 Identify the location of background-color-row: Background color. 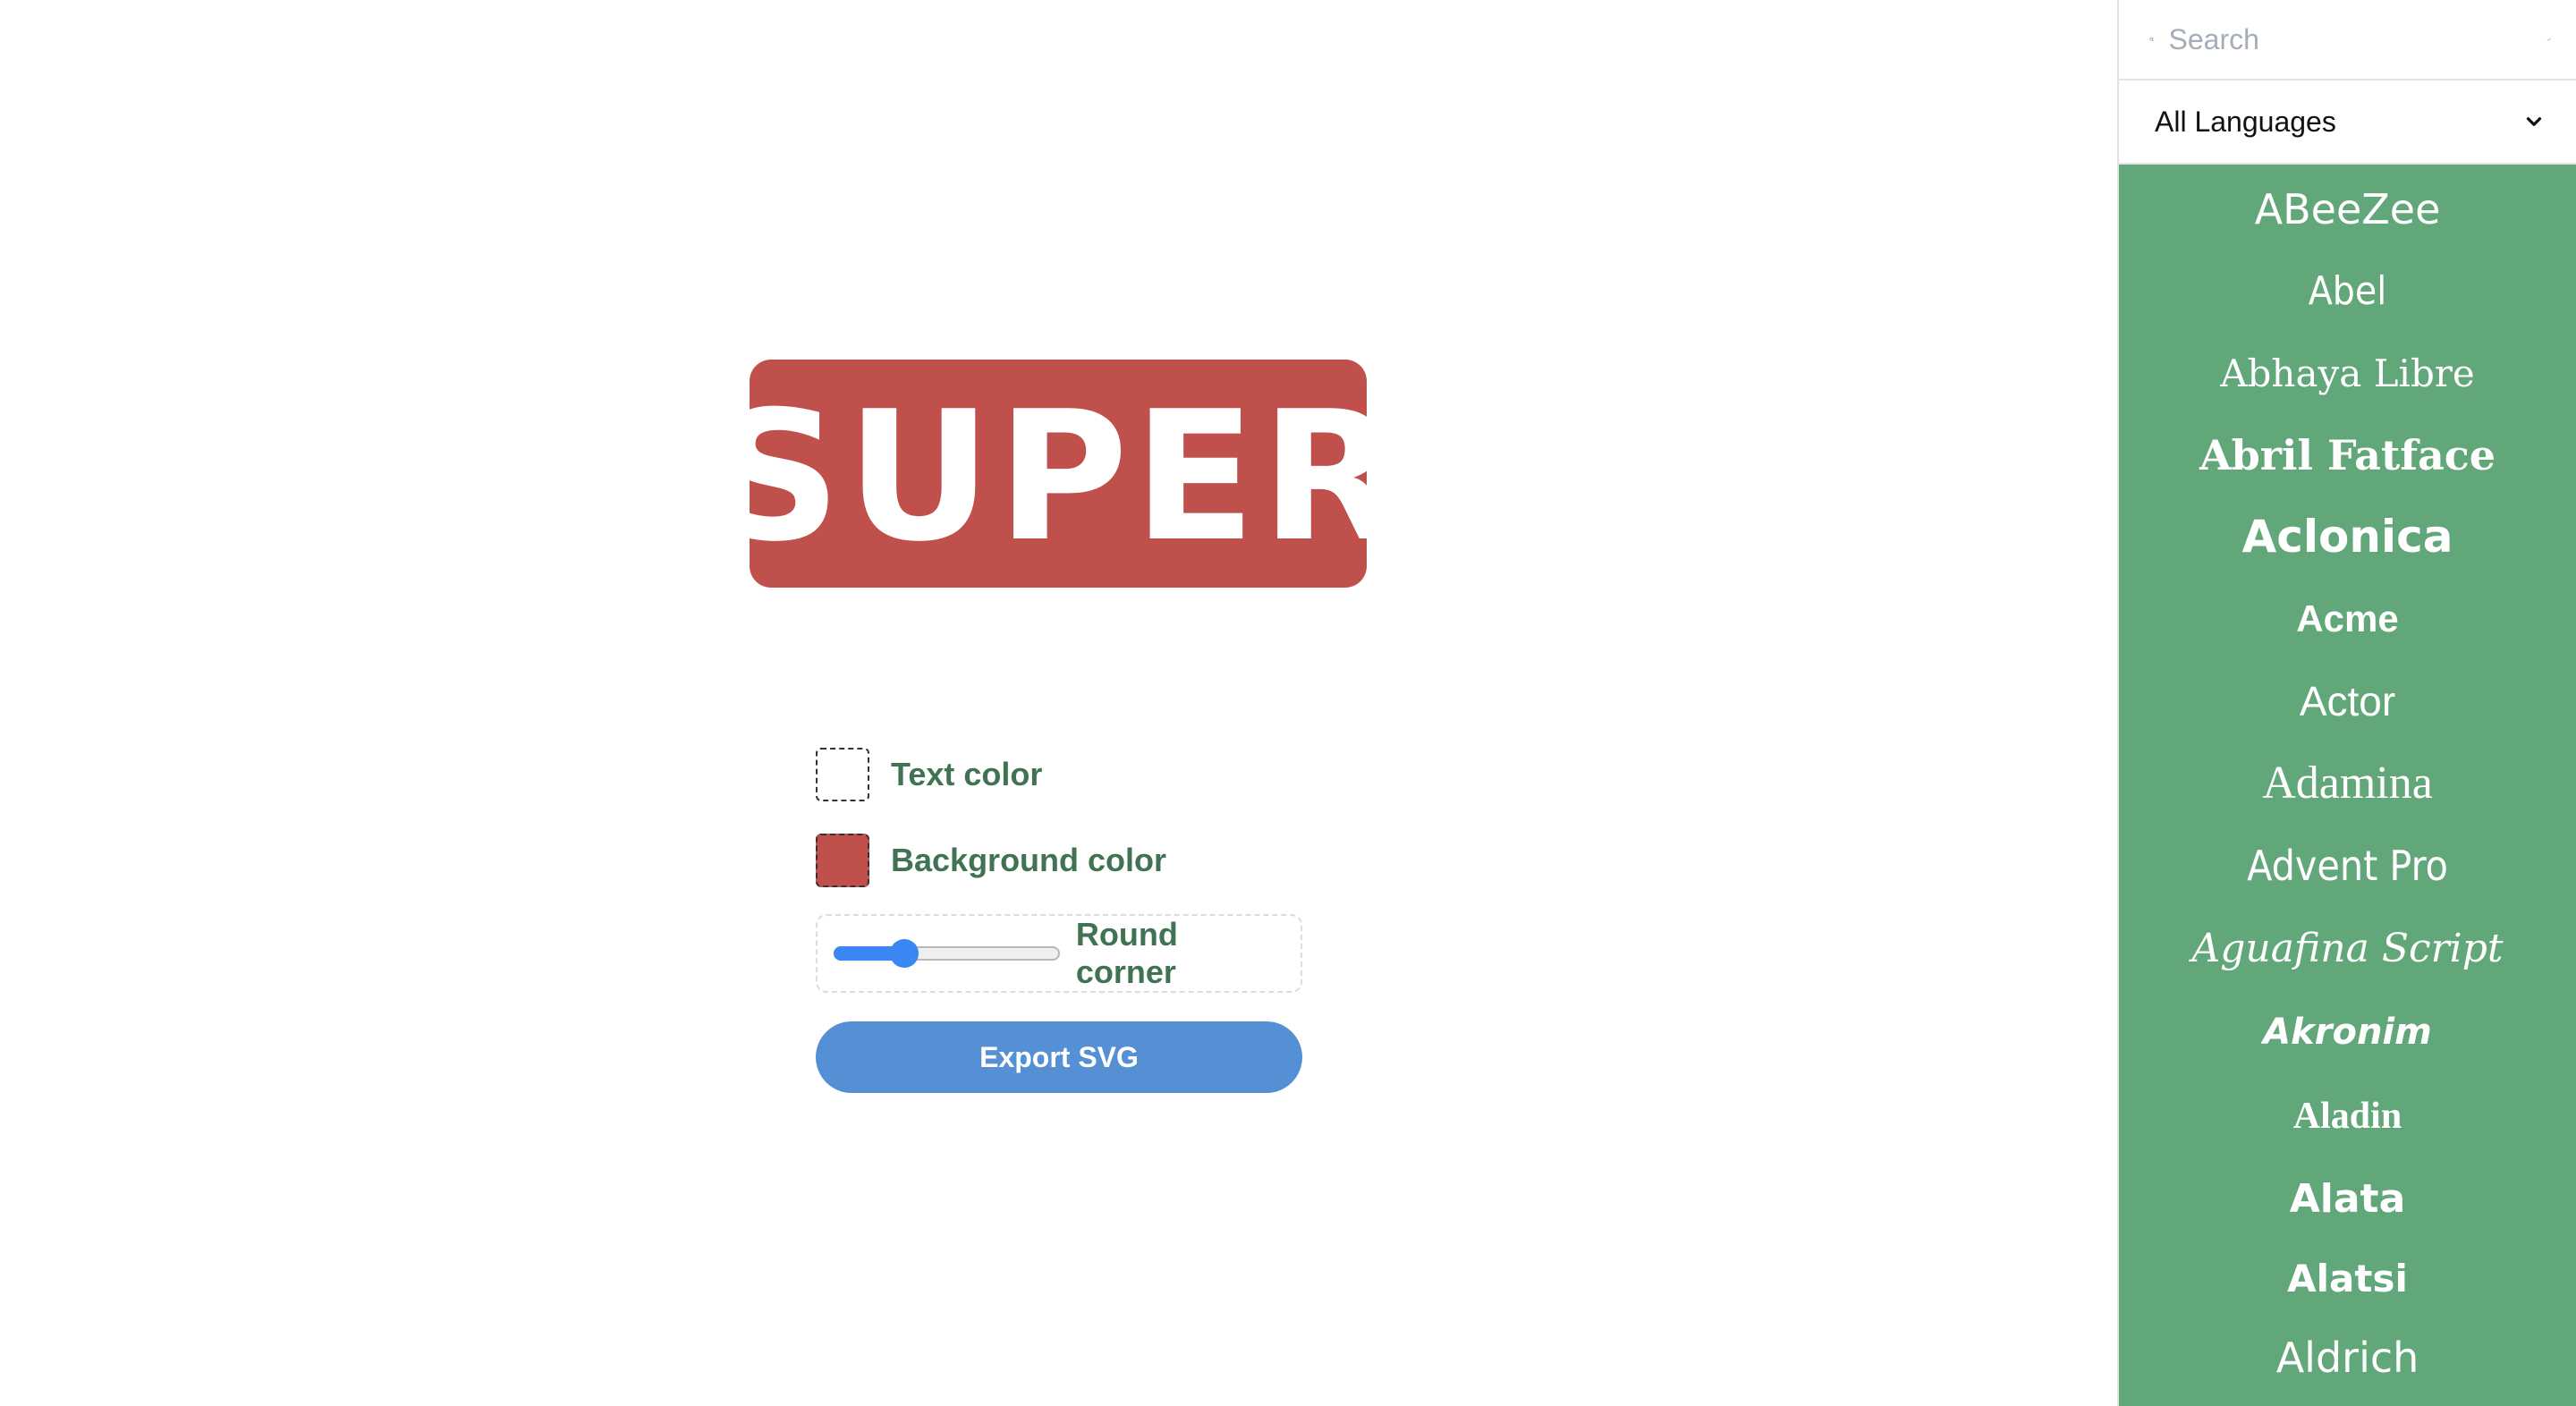
(1059, 861).